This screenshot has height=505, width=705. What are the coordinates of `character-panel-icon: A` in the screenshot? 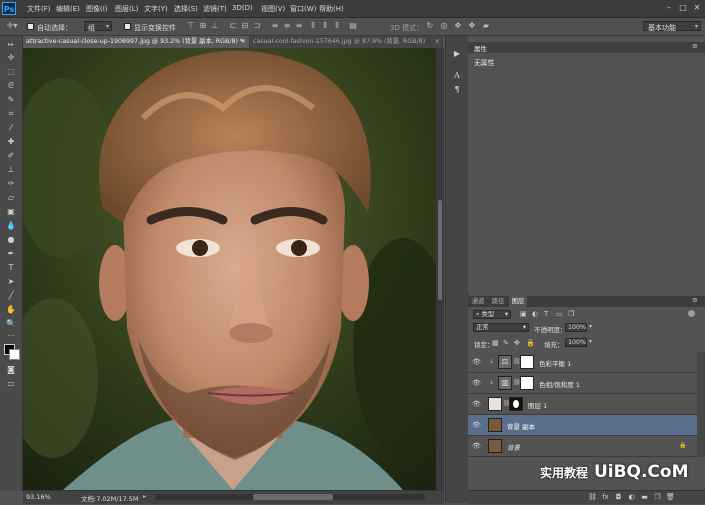 It's located at (457, 75).